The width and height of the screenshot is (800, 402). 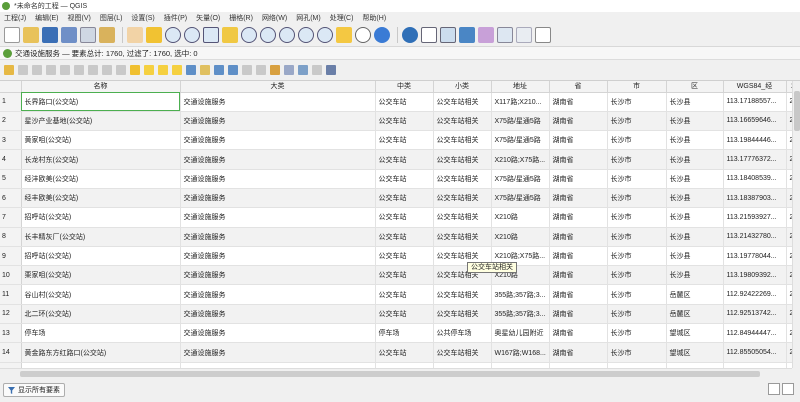 I want to click on menu-item: 插件(P), so click(x=175, y=18).